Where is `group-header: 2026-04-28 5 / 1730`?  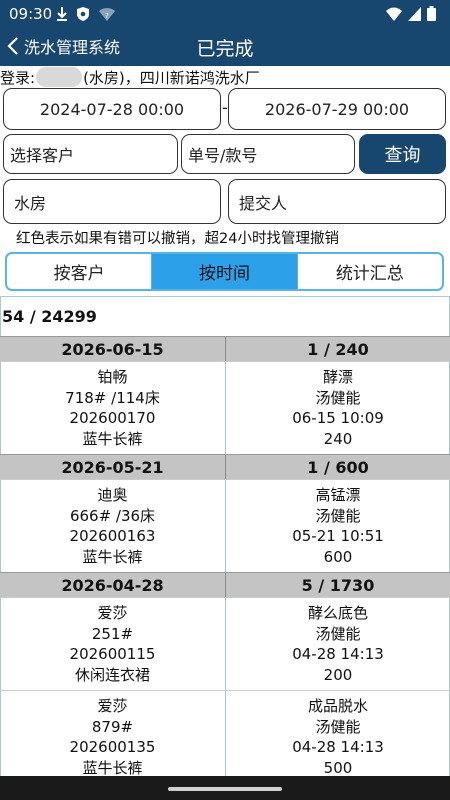
group-header: 2026-04-28 5 / 1730 is located at coordinates (225, 584).